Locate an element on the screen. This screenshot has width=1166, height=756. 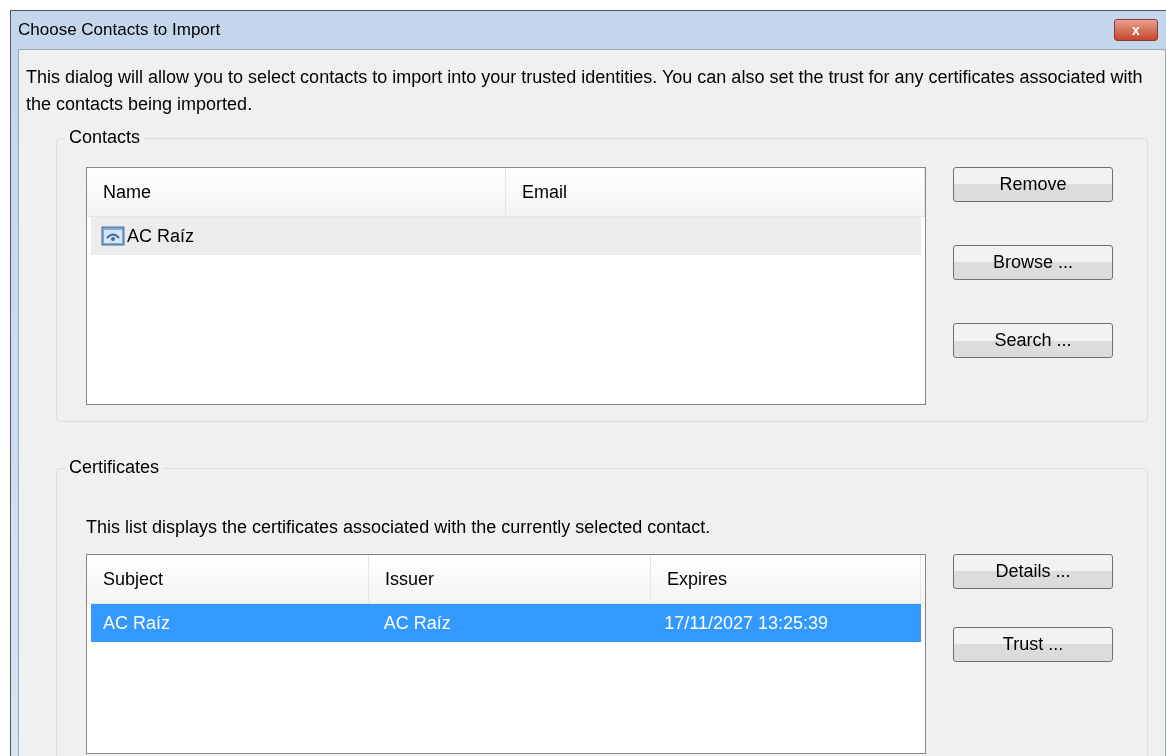
contact-card-icon is located at coordinates (113, 236).